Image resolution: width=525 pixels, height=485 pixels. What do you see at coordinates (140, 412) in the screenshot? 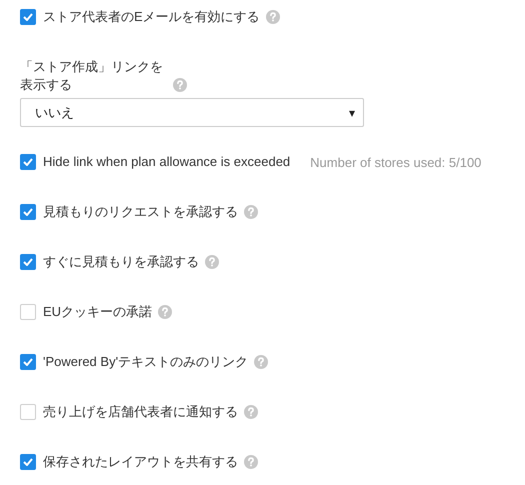
I see `option-label: 売り上げを店舗代表者に通知する` at bounding box center [140, 412].